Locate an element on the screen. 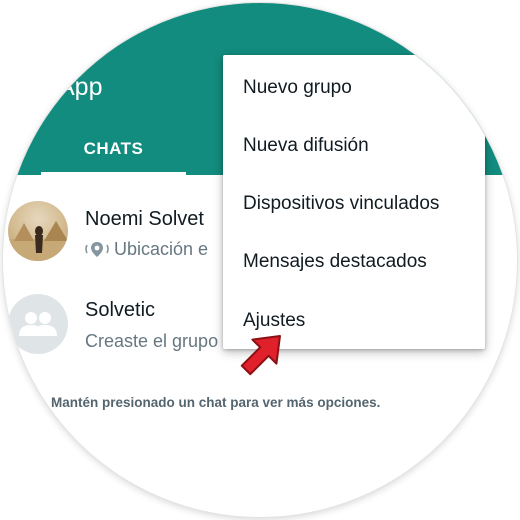 The height and width of the screenshot is (520, 520). chat-name: Noemi Solvet is located at coordinates (144, 219).